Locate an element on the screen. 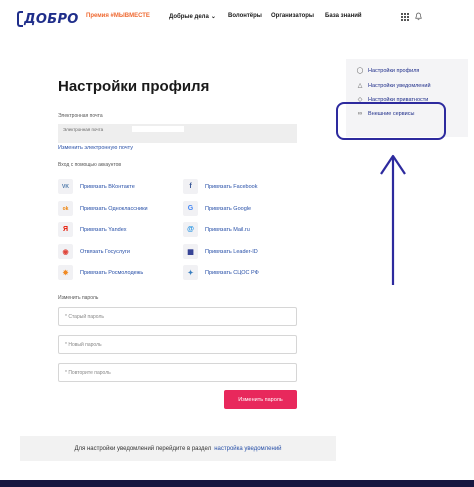 This screenshot has width=474, height=487. repeat-password-placeholder: * Повторите пароль is located at coordinates (88, 373).